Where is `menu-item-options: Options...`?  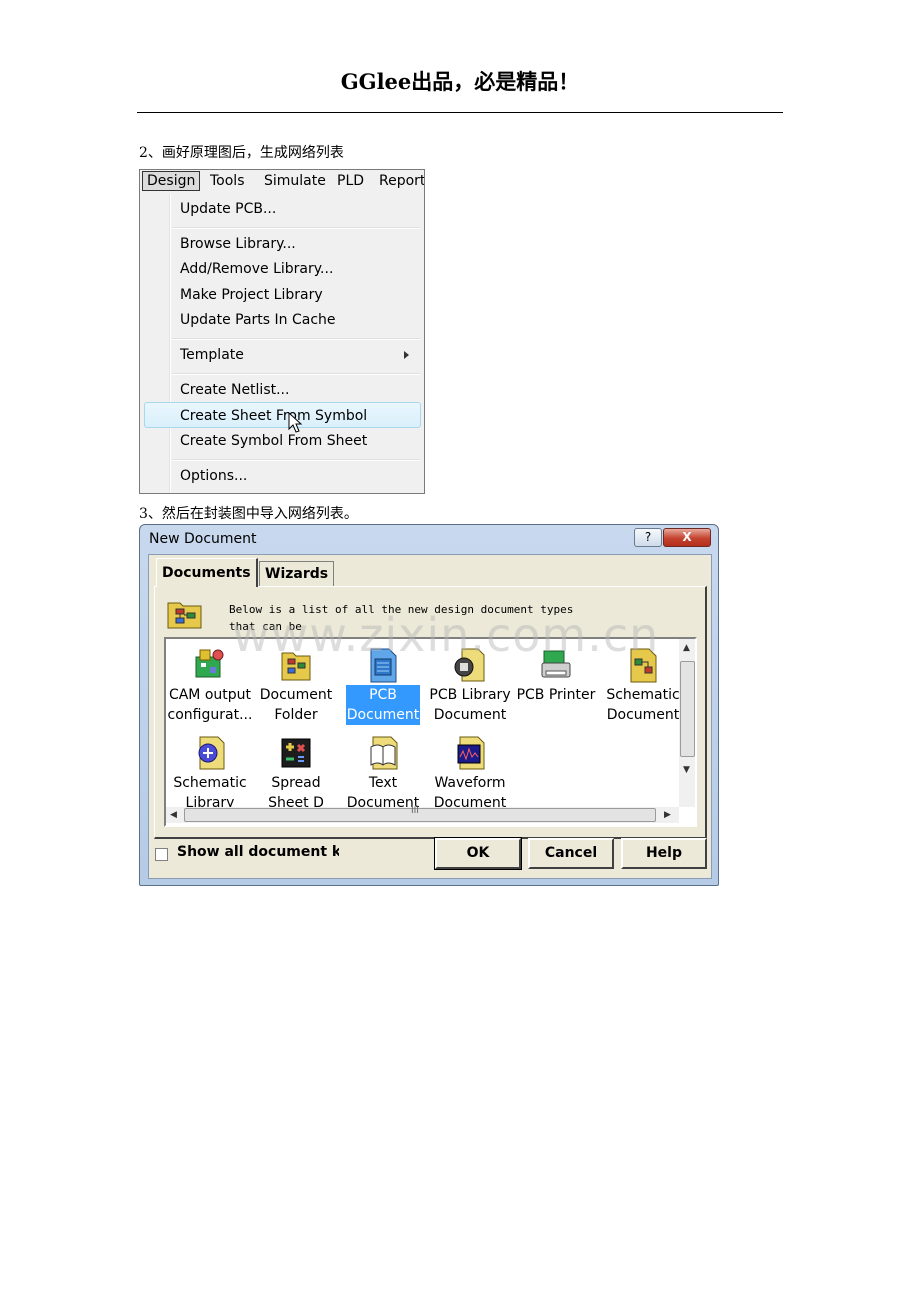 menu-item-options: Options... is located at coordinates (213, 476).